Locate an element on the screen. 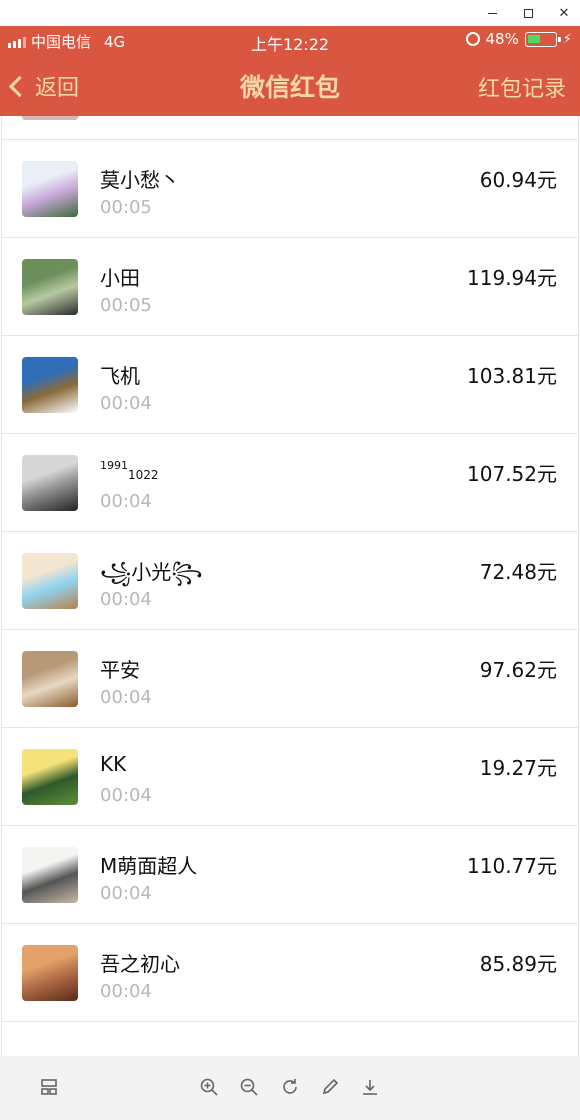 This screenshot has height=1120, width=580. list-item: 小田 00:05 119.94元 is located at coordinates (290, 287).